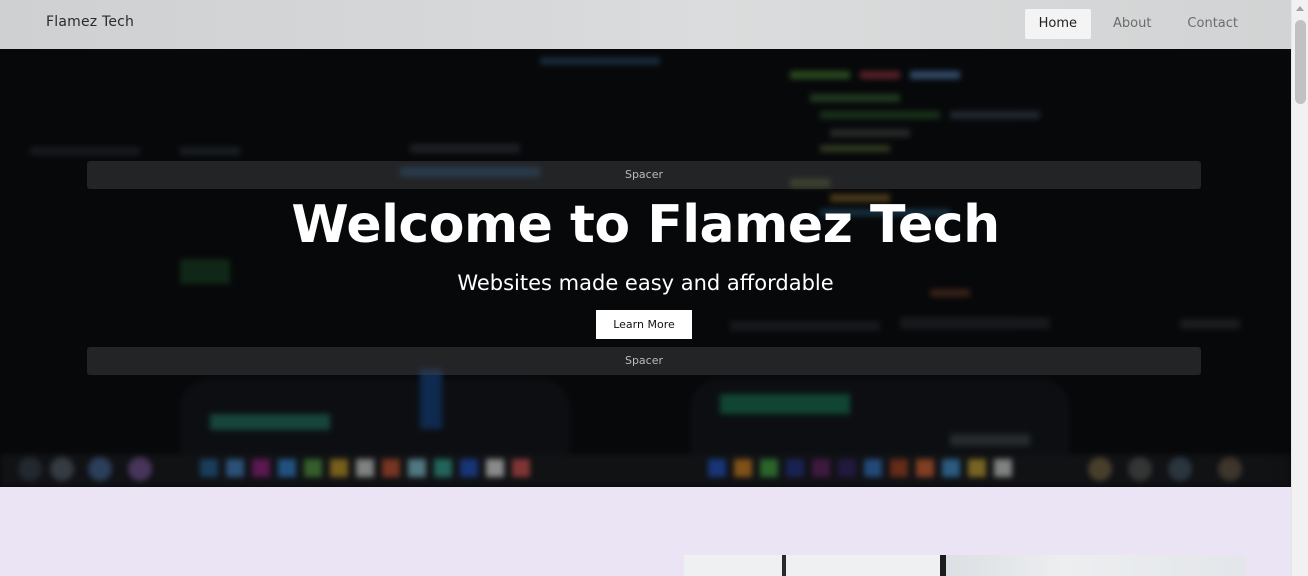  Describe the element at coordinates (1300, 8) in the screenshot. I see `scroll-up-arrow-icon` at that location.